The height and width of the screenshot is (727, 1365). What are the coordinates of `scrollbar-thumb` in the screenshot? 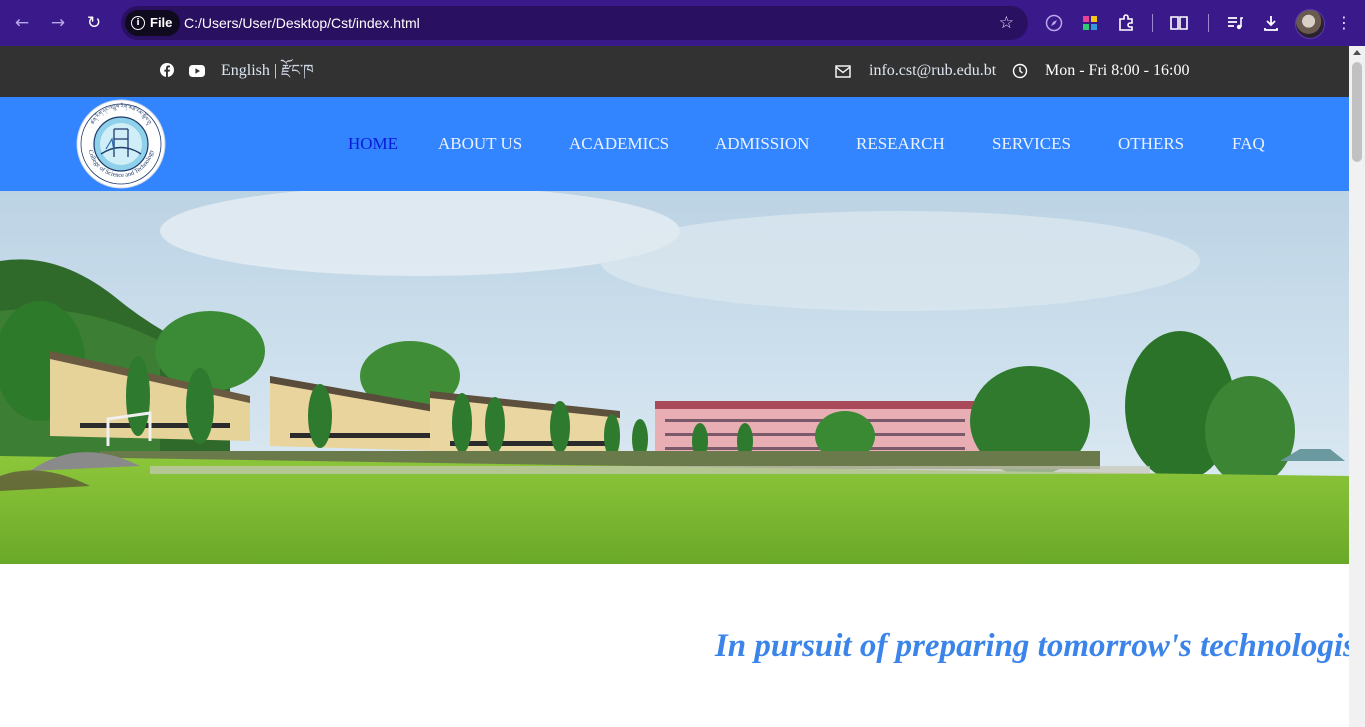 It's located at (1357, 112).